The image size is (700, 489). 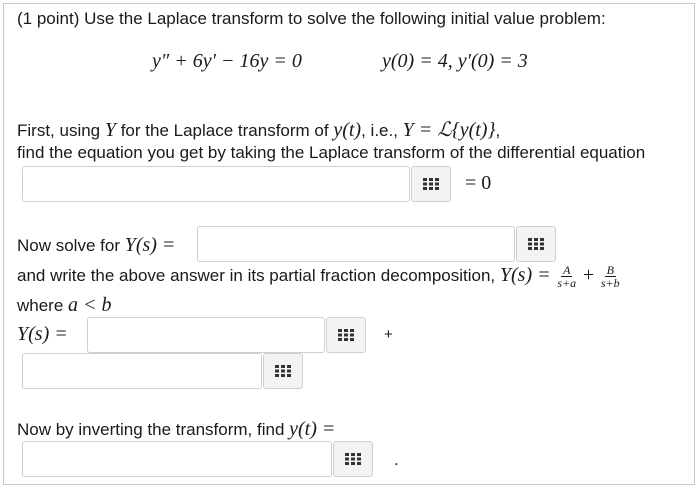 What do you see at coordinates (610, 283) in the screenshot?
I see `fraction-b-denominator: s+b` at bounding box center [610, 283].